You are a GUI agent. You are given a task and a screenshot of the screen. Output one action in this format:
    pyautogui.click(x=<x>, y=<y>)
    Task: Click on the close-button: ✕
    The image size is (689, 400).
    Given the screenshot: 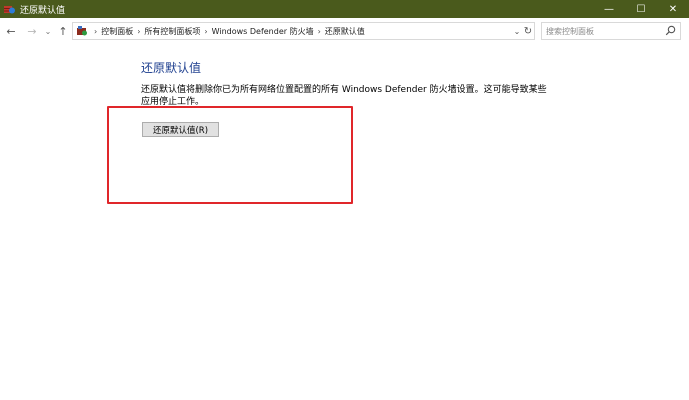 What is the action you would take?
    pyautogui.click(x=673, y=9)
    